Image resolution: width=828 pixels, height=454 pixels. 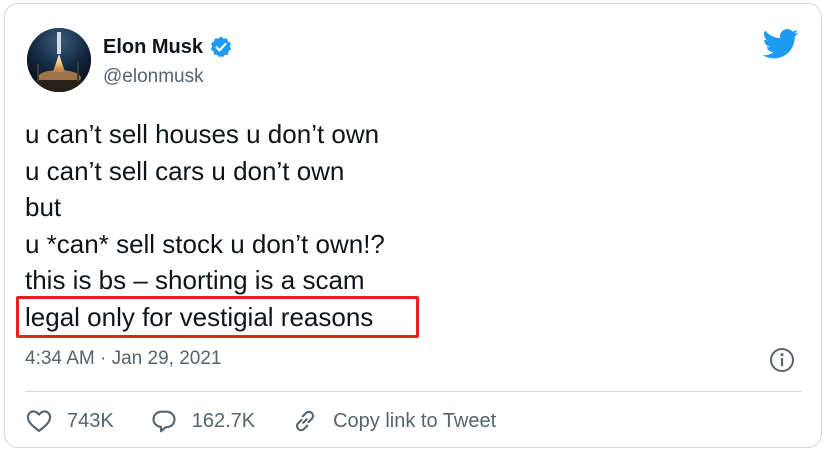 I want to click on copy-link-button: Copy link to Tweet, so click(x=393, y=421).